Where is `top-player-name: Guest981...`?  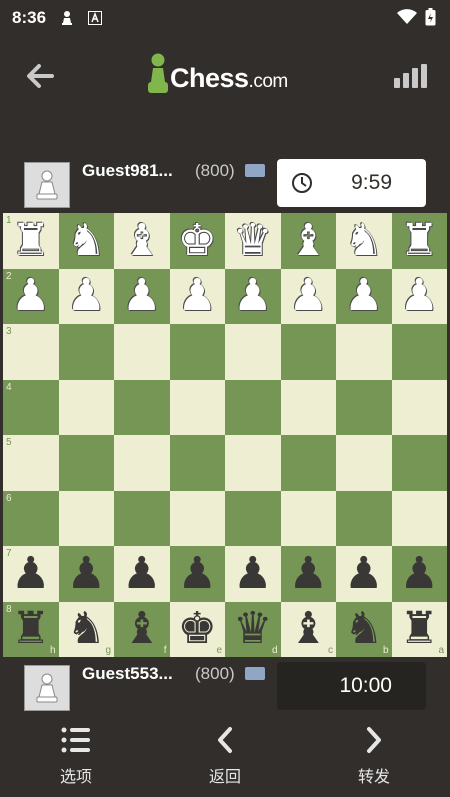
top-player-name: Guest981... is located at coordinates (127, 171).